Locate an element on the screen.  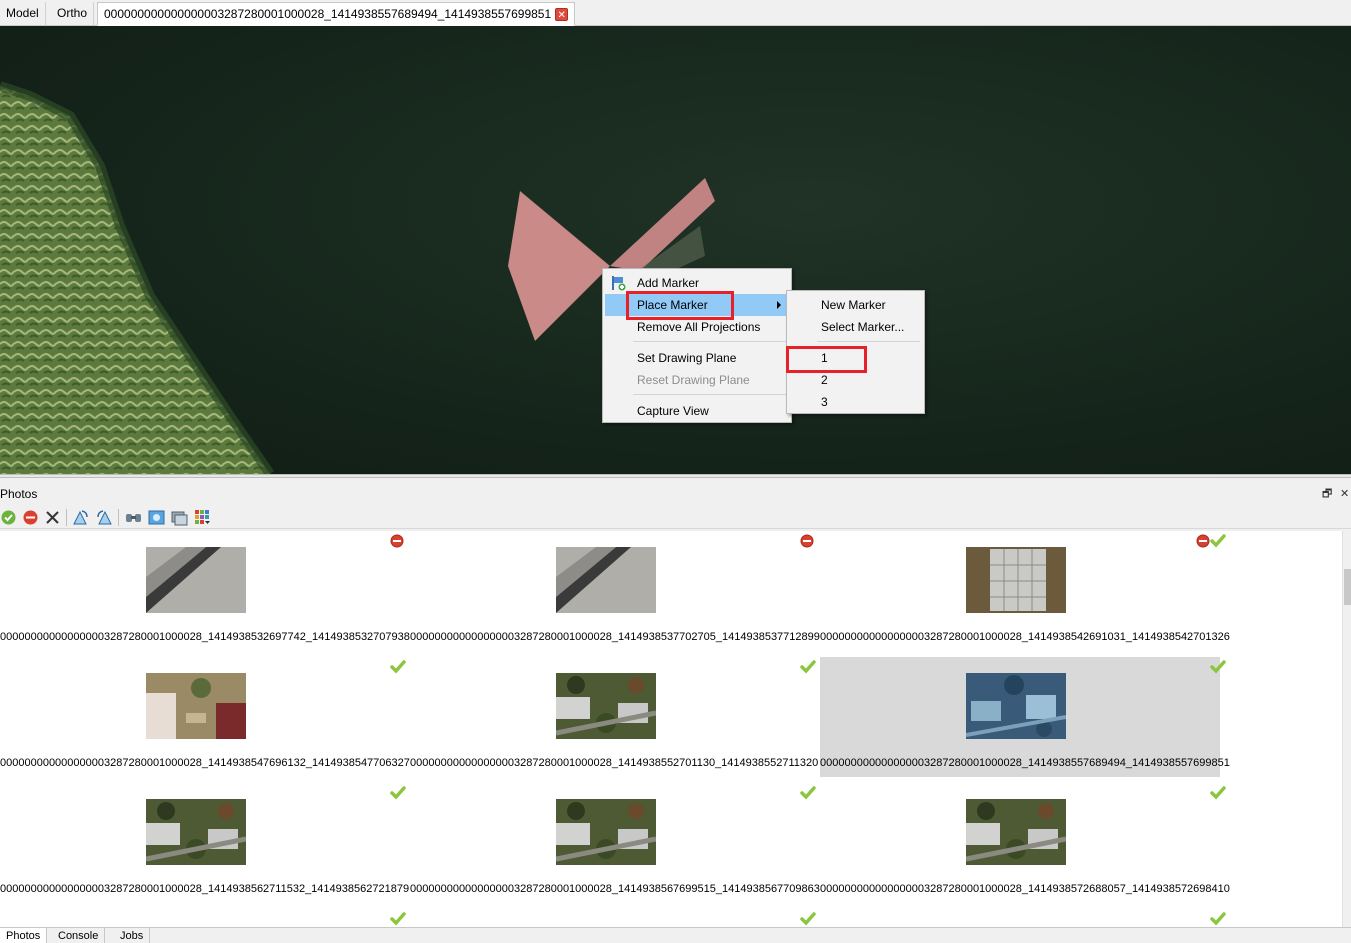
tab-model-label: Model is located at coordinates (22, 13).